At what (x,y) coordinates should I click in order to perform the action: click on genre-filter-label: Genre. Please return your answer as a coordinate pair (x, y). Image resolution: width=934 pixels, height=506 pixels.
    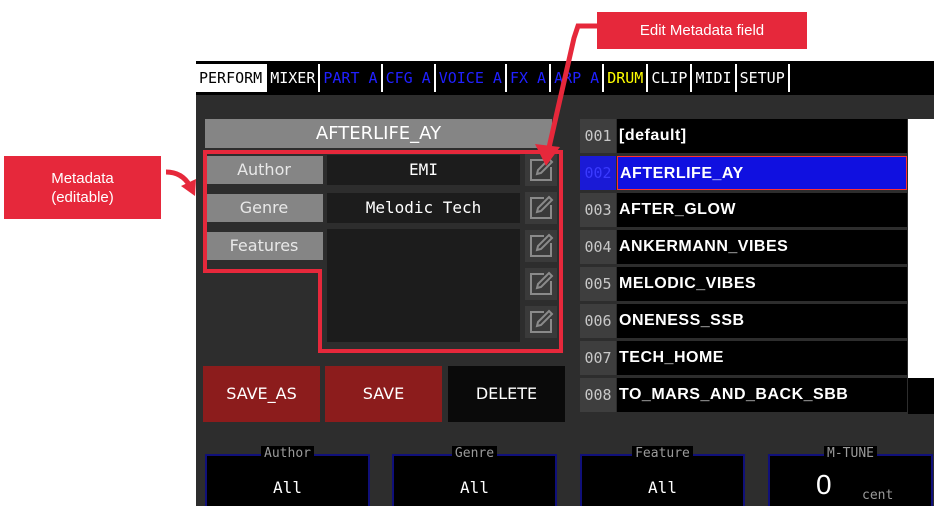
    Looking at the image, I should click on (474, 453).